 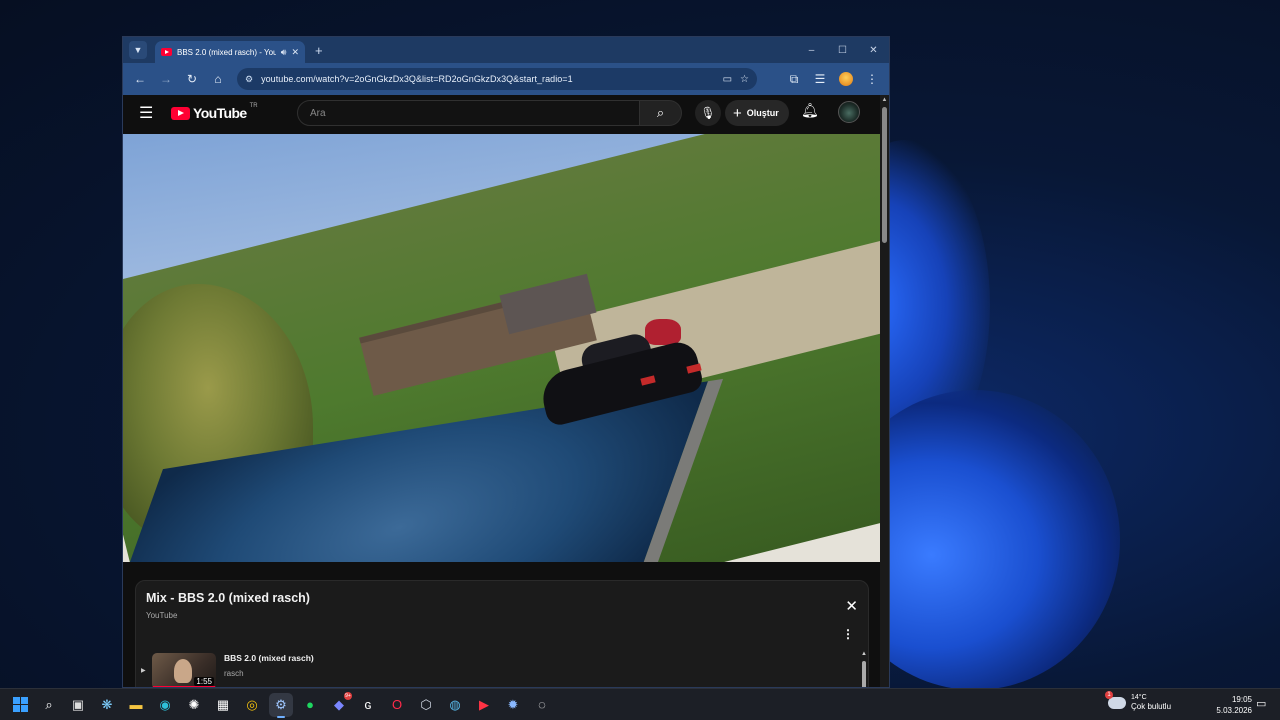 I want to click on spotify-icon: ●, so click(x=310, y=705).